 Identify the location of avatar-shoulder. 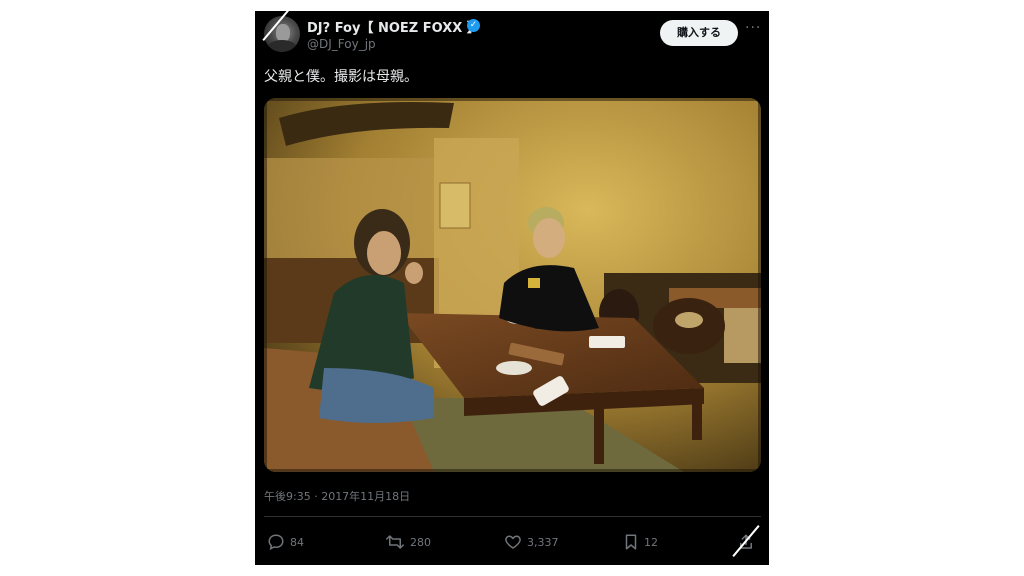
(282, 46).